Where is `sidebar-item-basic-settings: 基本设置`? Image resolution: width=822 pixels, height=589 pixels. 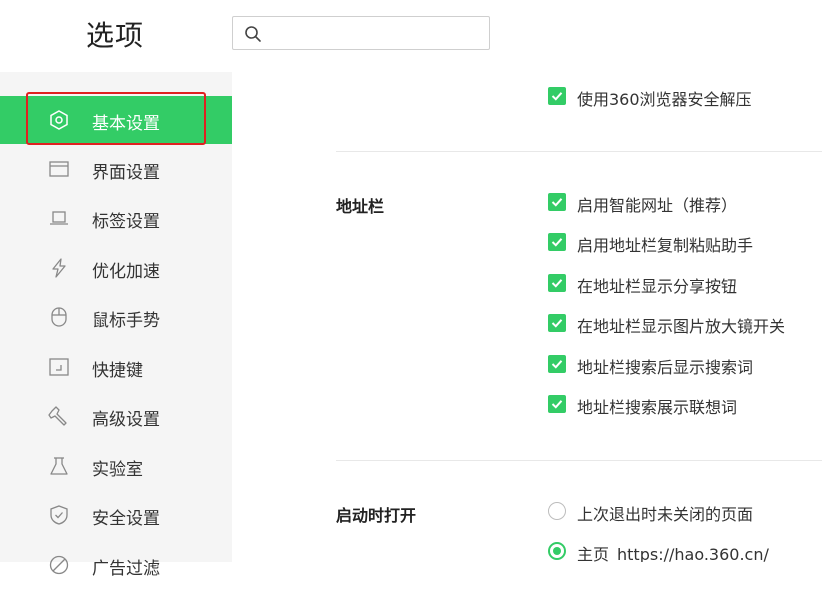
sidebar-item-basic-settings: 基本设置 is located at coordinates (116, 120).